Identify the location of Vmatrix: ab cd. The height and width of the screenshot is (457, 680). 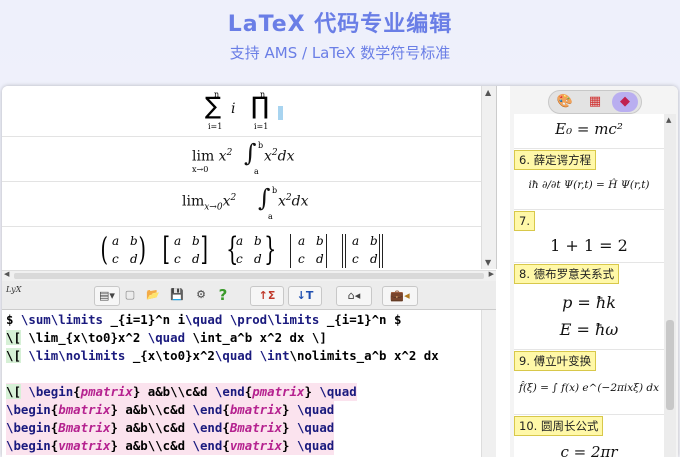
(362, 251).